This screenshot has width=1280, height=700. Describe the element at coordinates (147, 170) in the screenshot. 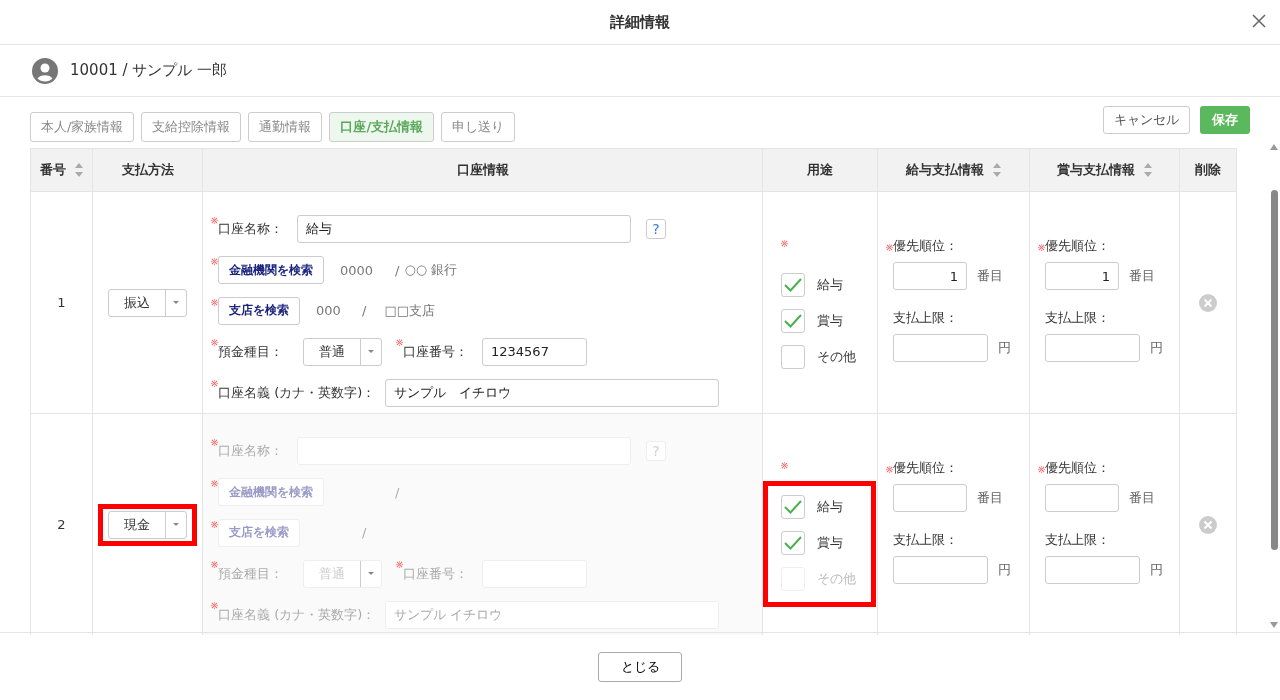

I see `column-header: 支払方法` at that location.